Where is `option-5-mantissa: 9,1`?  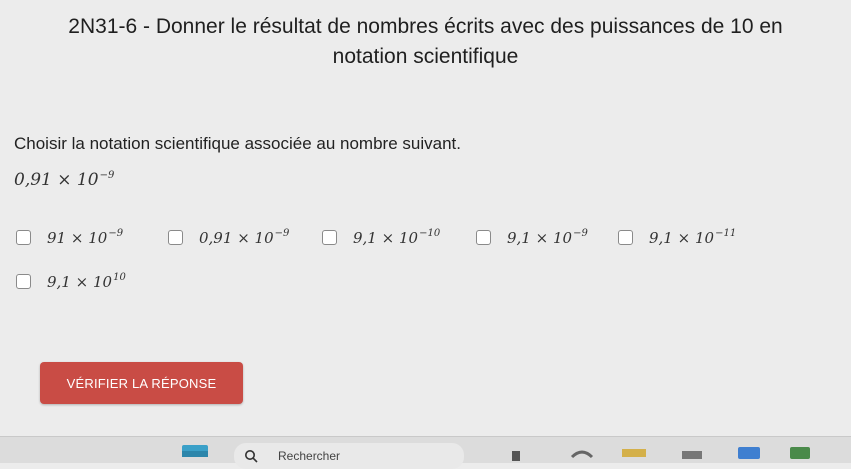
option-5-mantissa: 9,1 is located at coordinates (661, 237).